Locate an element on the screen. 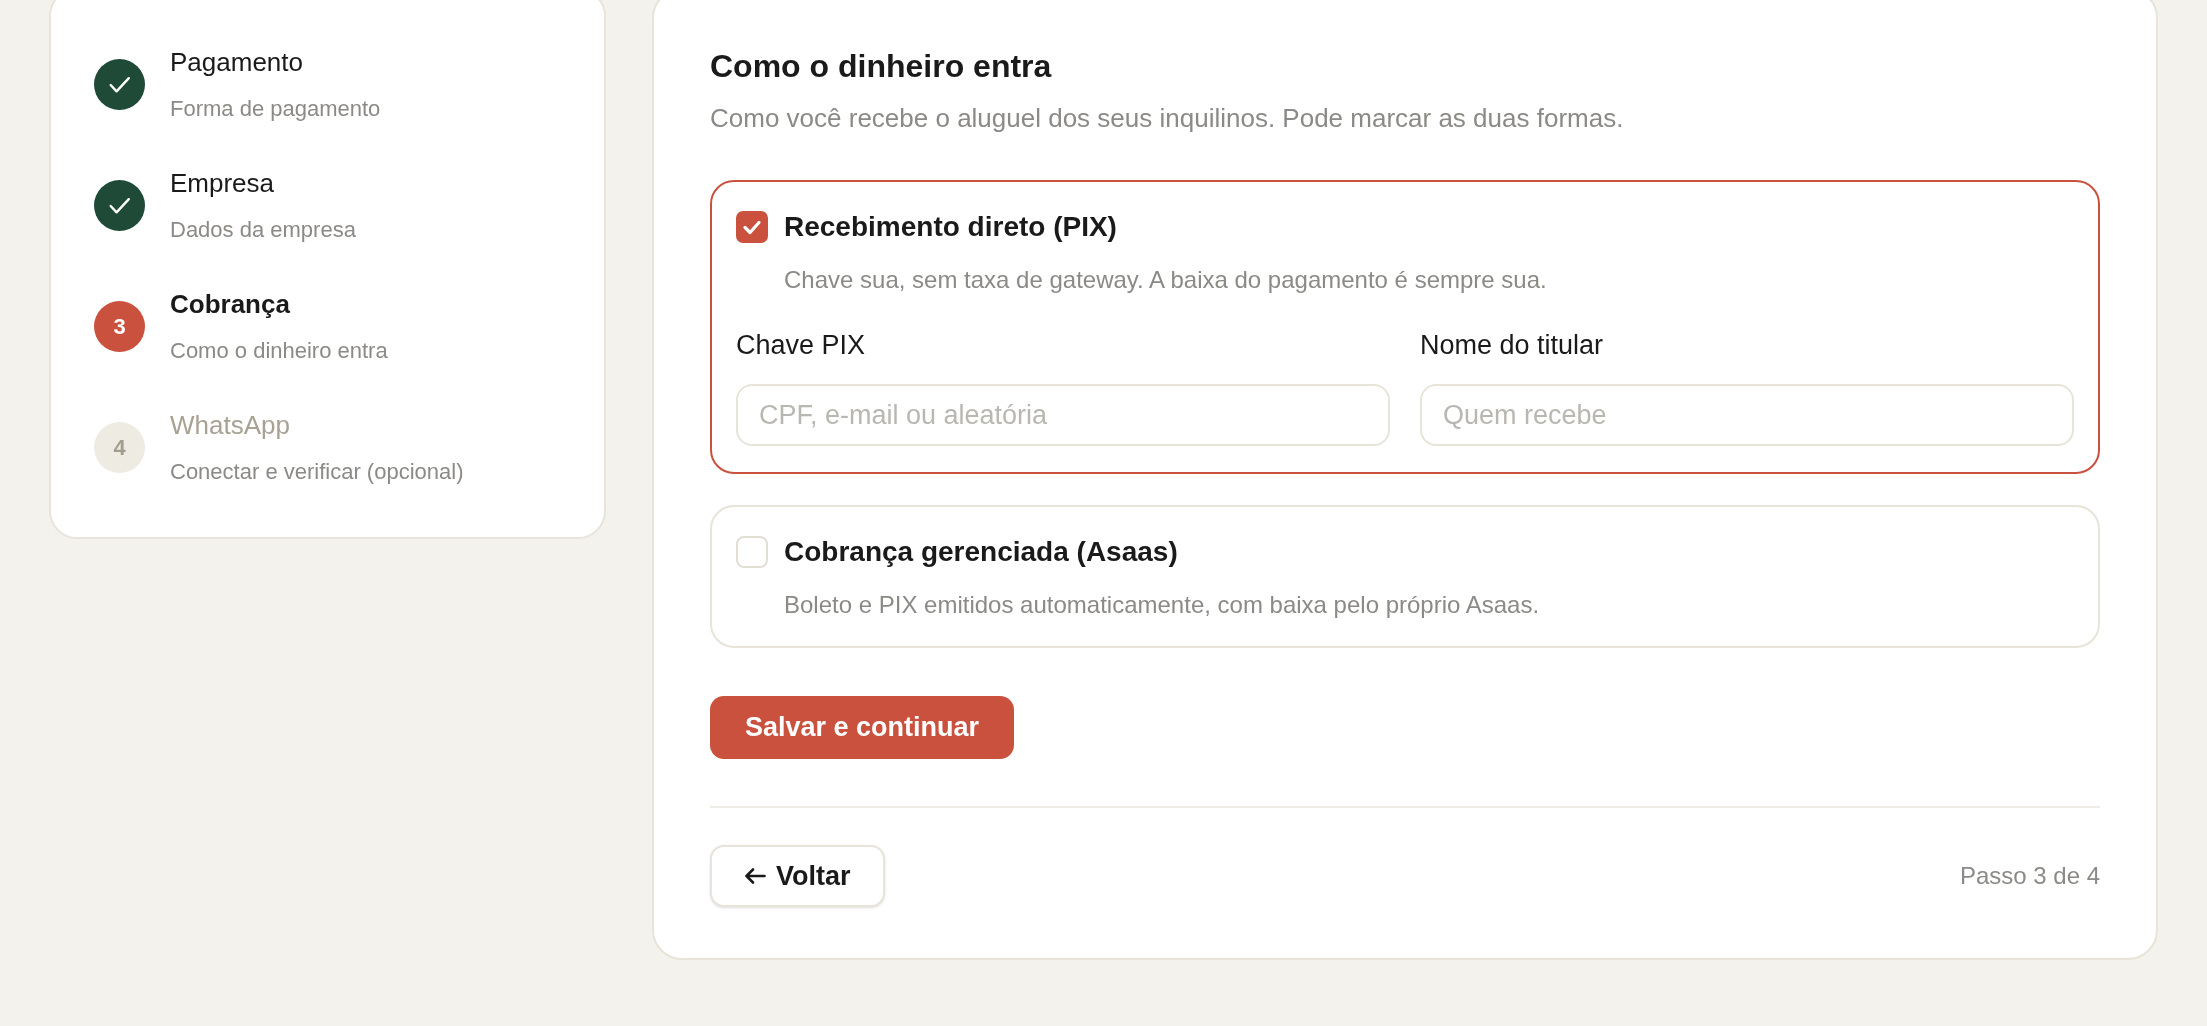  option-title: Recebimento direto (PIX) is located at coordinates (950, 227).